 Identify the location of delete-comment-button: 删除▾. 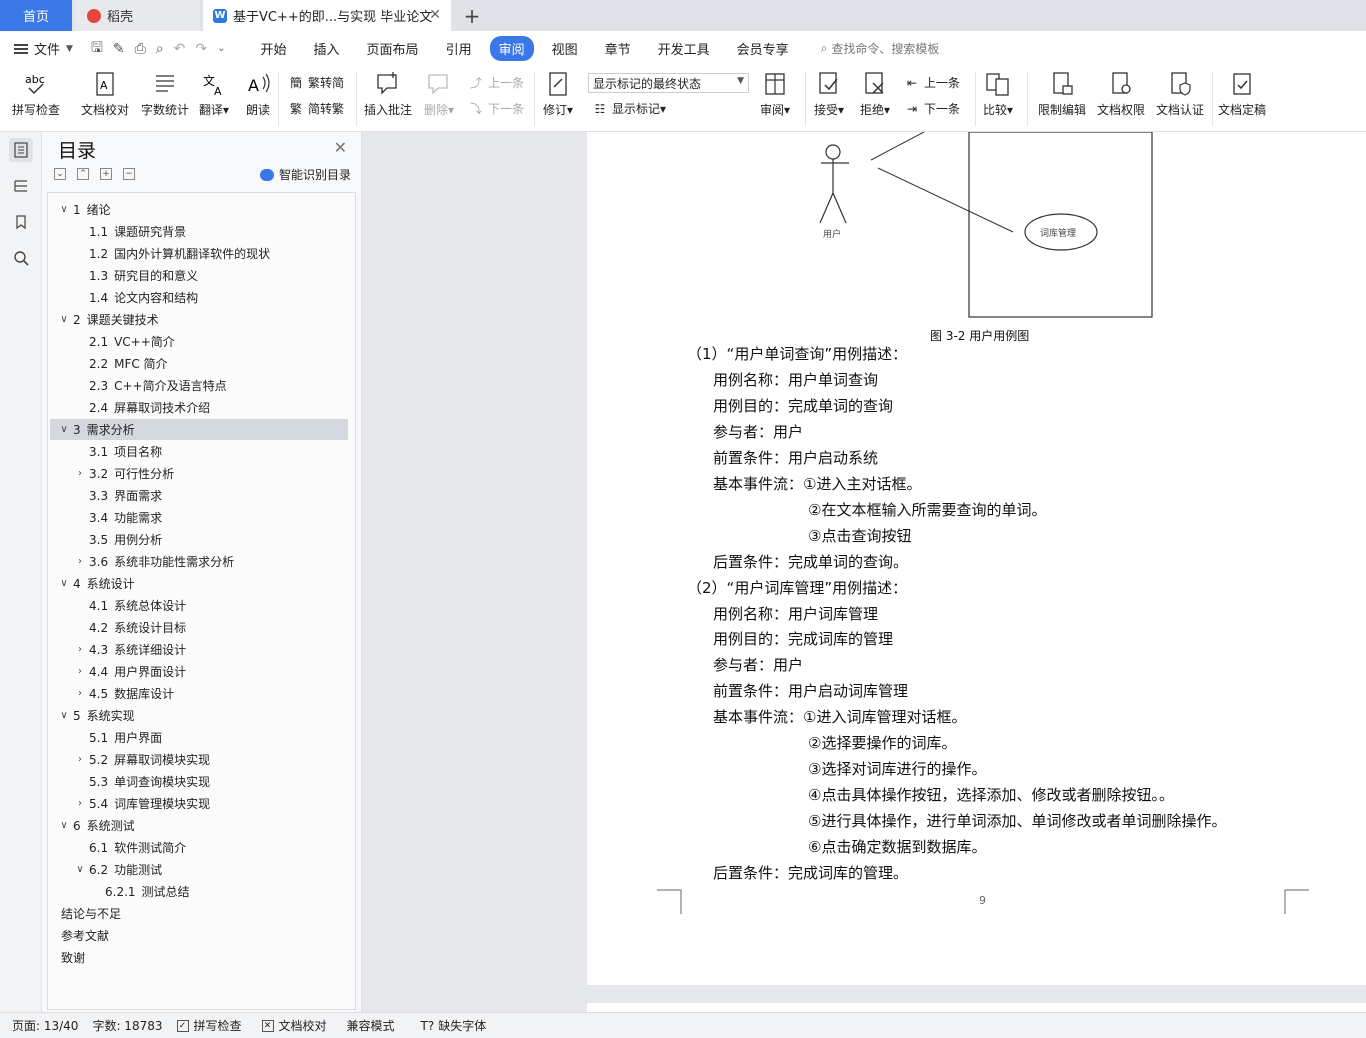
(439, 94).